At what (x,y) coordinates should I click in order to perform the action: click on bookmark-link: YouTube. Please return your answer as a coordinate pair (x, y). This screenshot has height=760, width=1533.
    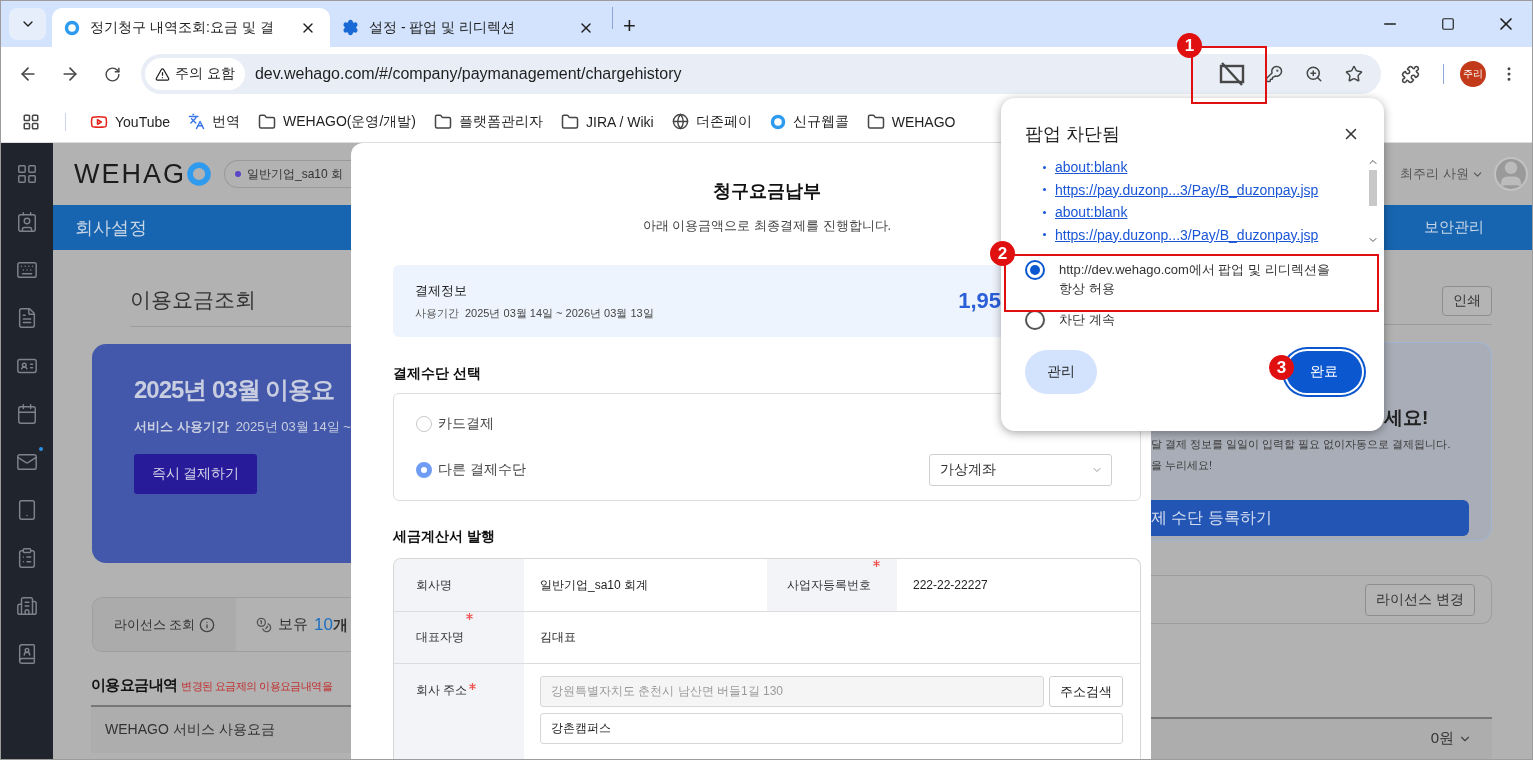
    Looking at the image, I should click on (130, 121).